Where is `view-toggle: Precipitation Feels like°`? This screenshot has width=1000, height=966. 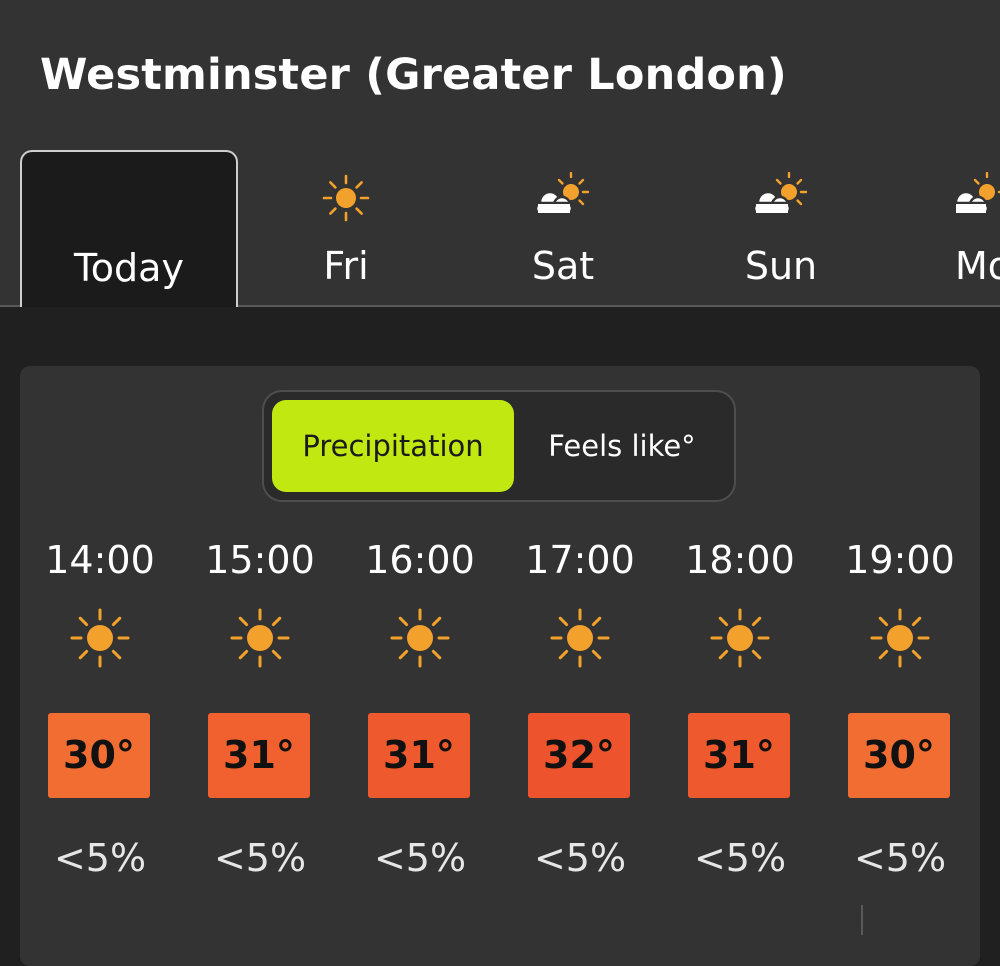 view-toggle: Precipitation Feels like° is located at coordinates (499, 446).